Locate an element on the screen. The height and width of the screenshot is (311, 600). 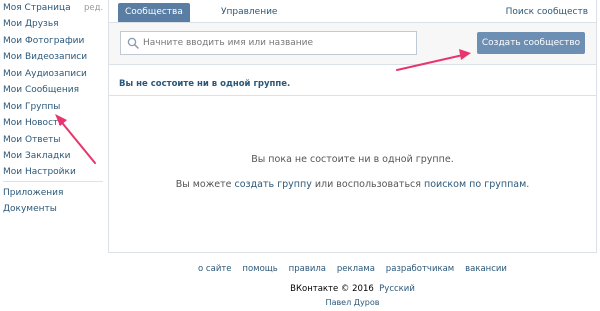
menu-divider is located at coordinates (53, 181).